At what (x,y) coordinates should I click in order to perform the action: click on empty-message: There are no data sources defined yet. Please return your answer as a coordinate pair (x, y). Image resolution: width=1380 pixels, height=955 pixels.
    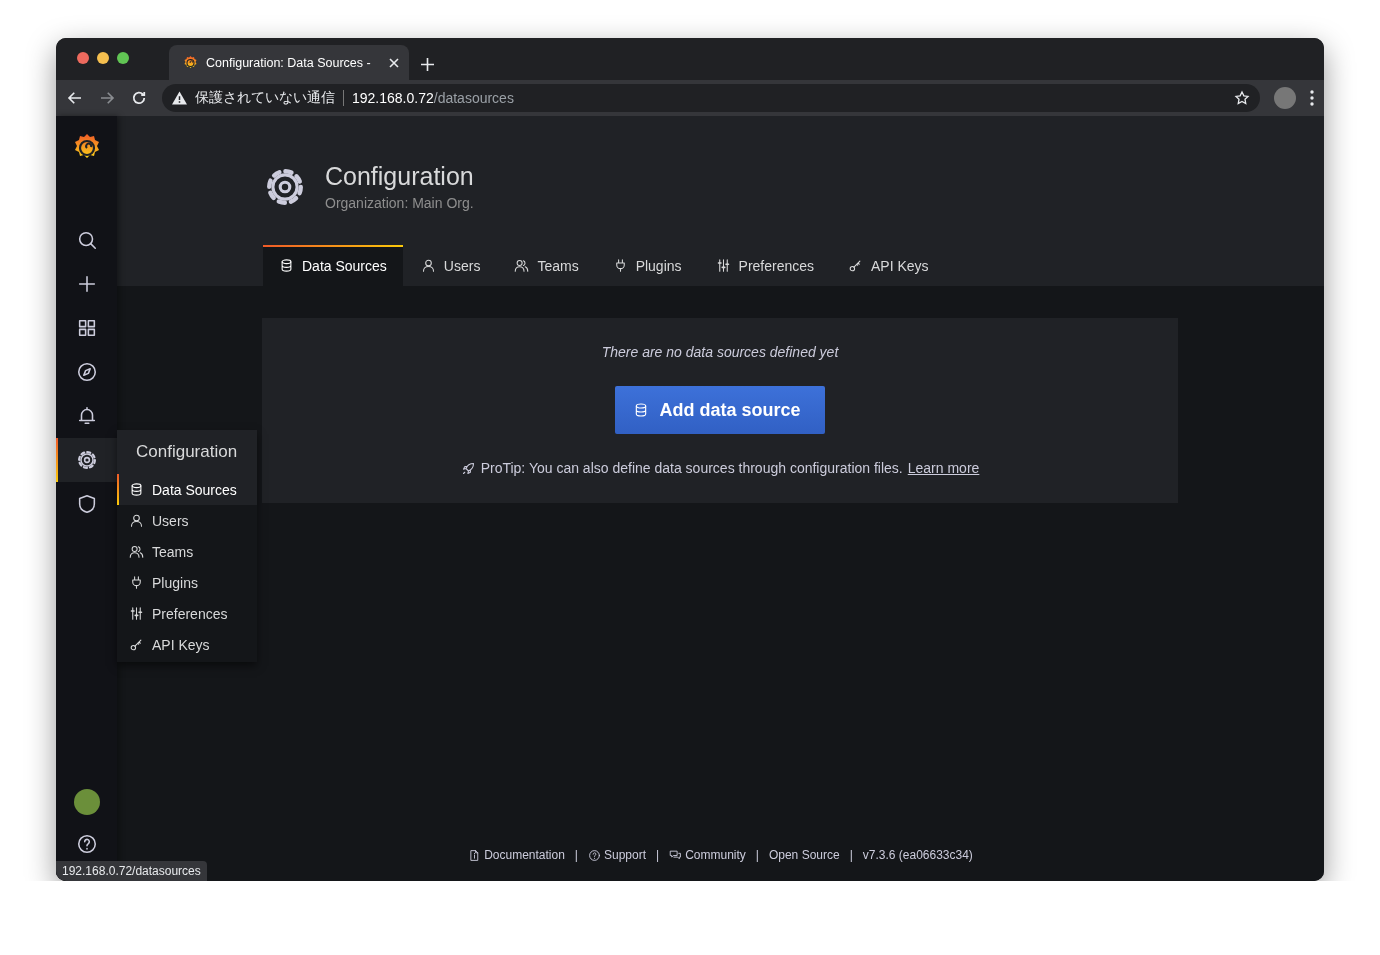
    Looking at the image, I should click on (720, 352).